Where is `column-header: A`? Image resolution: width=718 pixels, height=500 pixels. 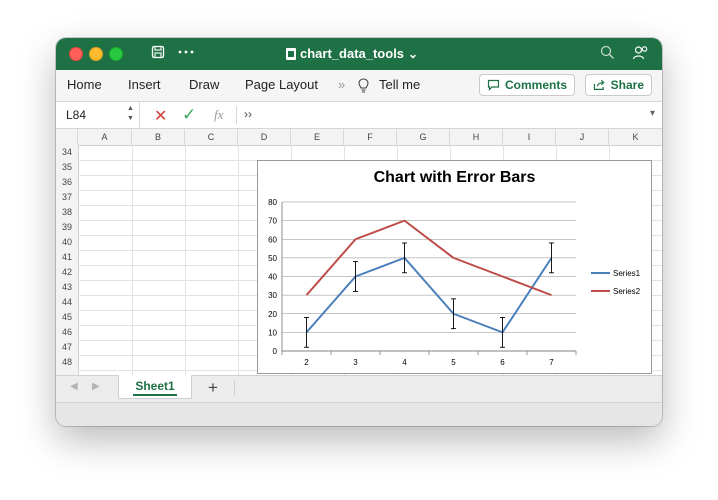 column-header: A is located at coordinates (105, 137).